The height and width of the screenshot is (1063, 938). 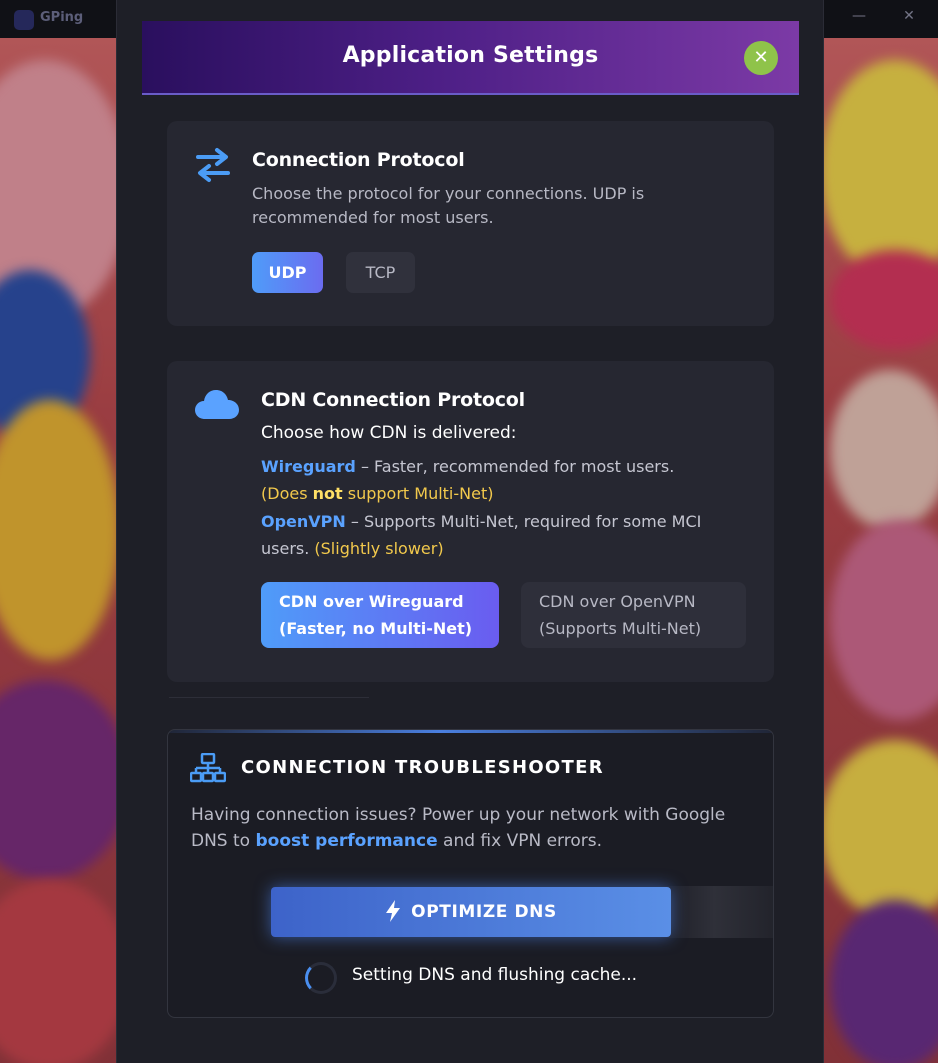 What do you see at coordinates (520, 841) in the screenshot?
I see `desc-after: and fix VPN errors.` at bounding box center [520, 841].